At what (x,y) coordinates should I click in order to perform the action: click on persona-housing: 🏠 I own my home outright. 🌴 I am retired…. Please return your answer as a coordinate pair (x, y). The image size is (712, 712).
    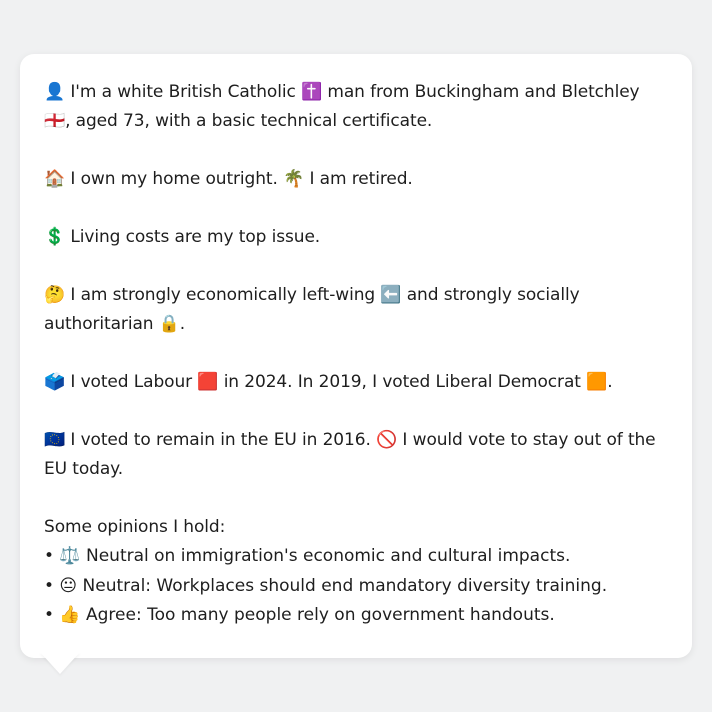
    Looking at the image, I should click on (228, 179).